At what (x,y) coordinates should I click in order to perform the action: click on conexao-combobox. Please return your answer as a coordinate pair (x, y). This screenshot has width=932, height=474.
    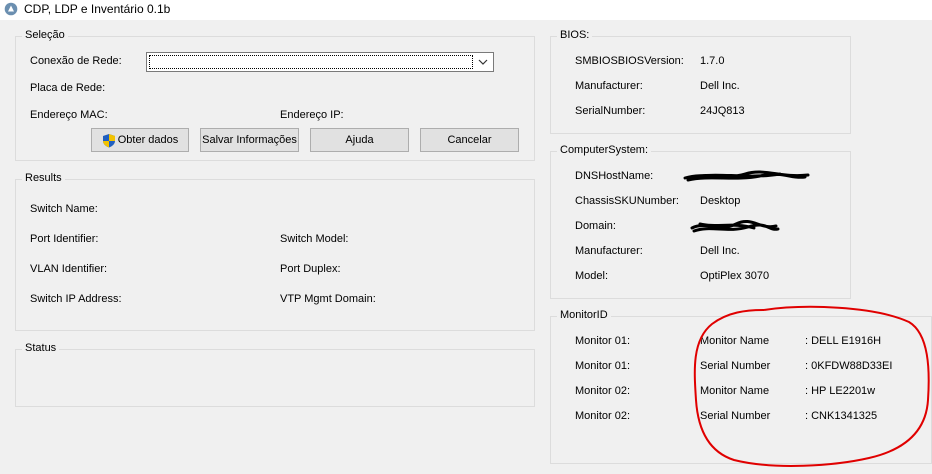
    Looking at the image, I should click on (320, 62).